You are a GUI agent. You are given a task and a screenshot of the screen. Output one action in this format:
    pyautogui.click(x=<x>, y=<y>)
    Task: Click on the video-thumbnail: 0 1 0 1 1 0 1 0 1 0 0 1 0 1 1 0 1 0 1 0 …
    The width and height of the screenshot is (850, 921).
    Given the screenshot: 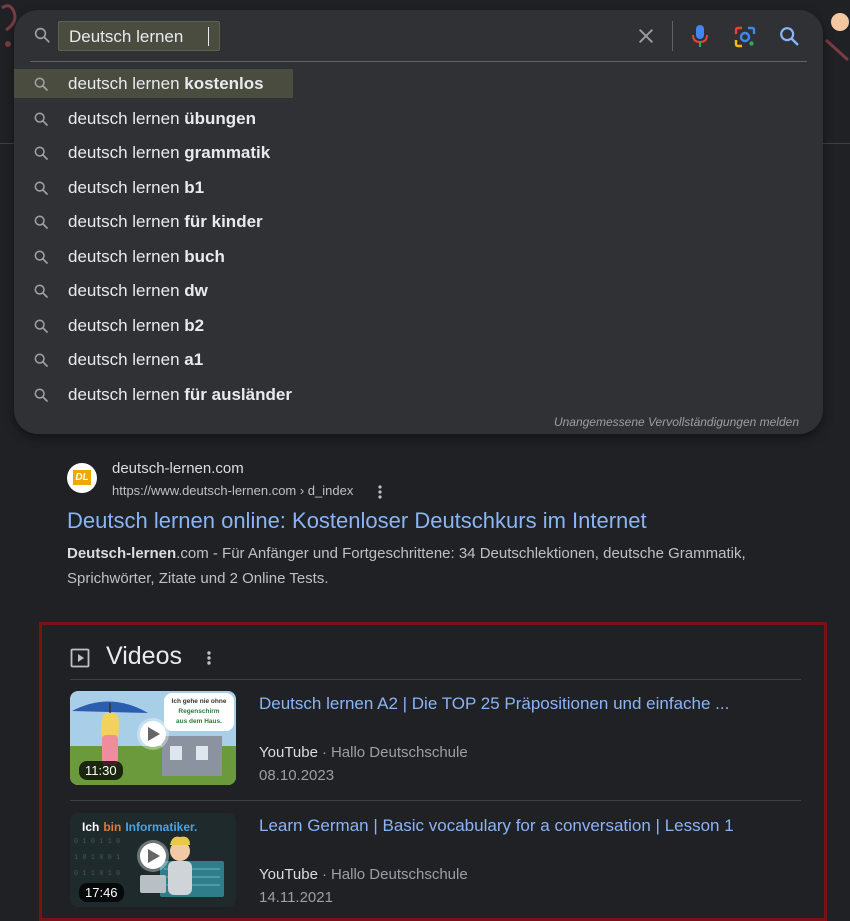 What is the action you would take?
    pyautogui.click(x=153, y=860)
    